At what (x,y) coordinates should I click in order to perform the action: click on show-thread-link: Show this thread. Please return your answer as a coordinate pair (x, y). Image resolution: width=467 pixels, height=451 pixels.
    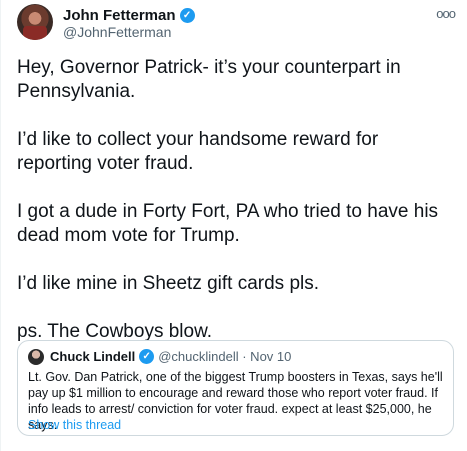
    Looking at the image, I should click on (74, 425).